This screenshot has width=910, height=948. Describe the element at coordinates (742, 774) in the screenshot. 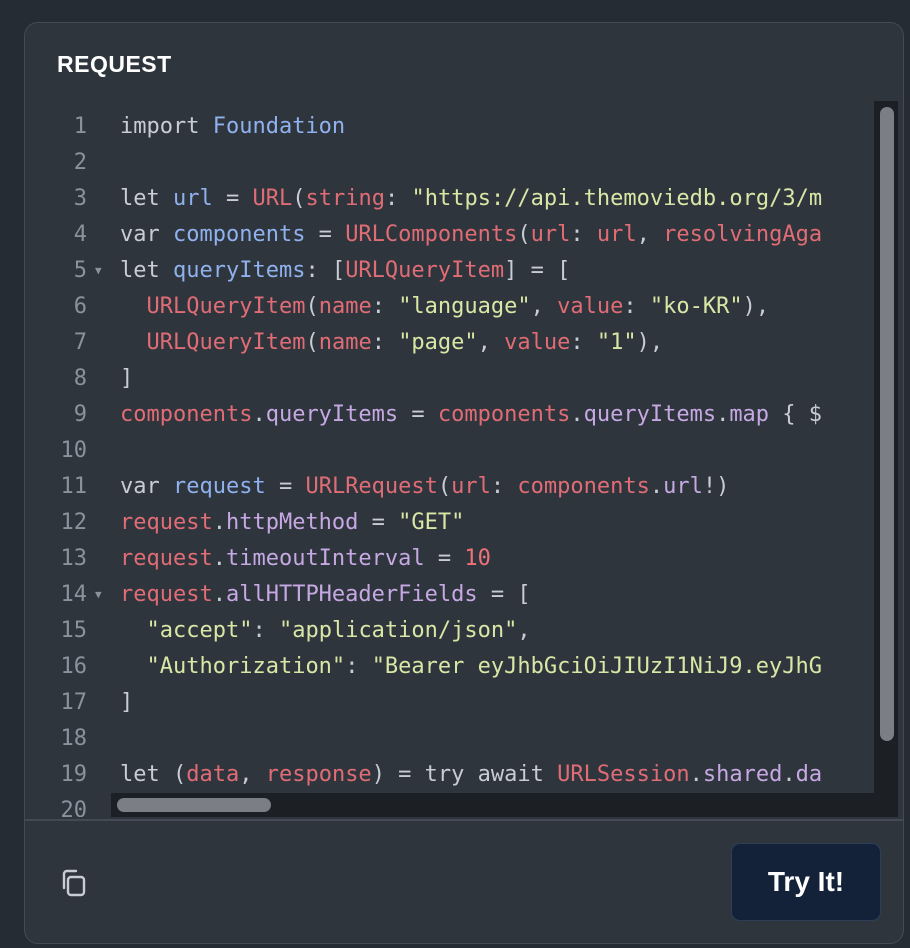

I see `code-token: shared` at that location.